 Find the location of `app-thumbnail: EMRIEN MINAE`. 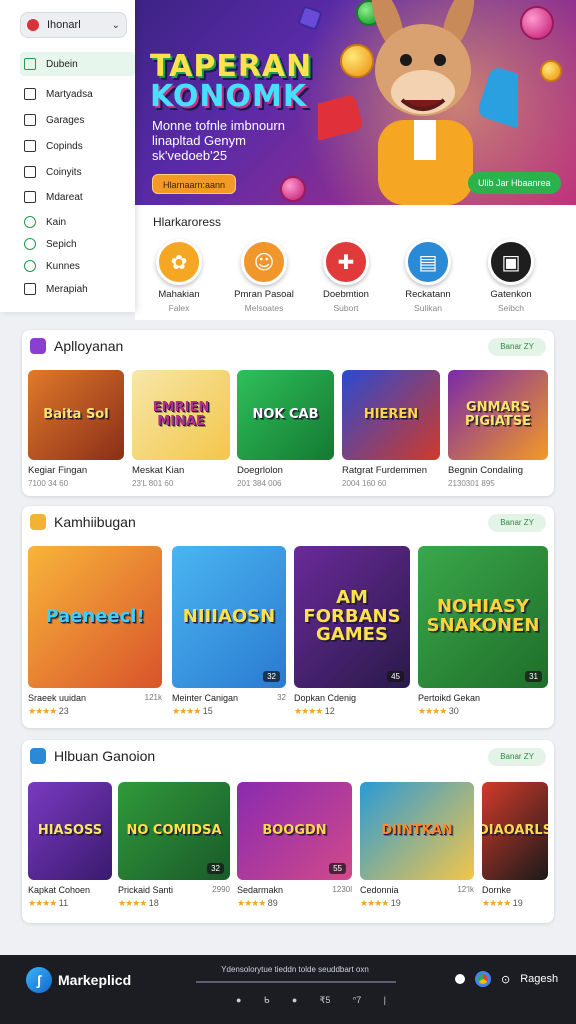

app-thumbnail: EMRIEN MINAE is located at coordinates (181, 415).